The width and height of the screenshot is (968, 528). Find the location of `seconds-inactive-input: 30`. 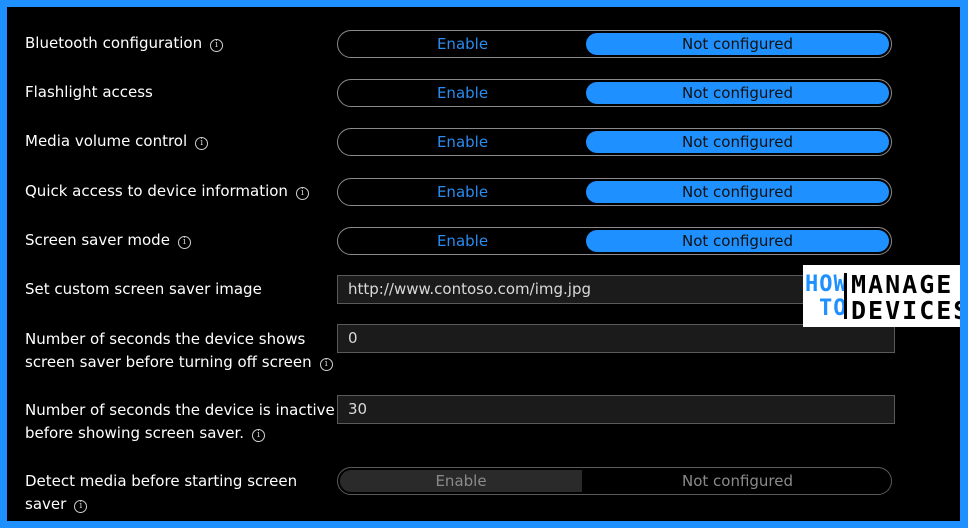

seconds-inactive-input: 30 is located at coordinates (616, 409).